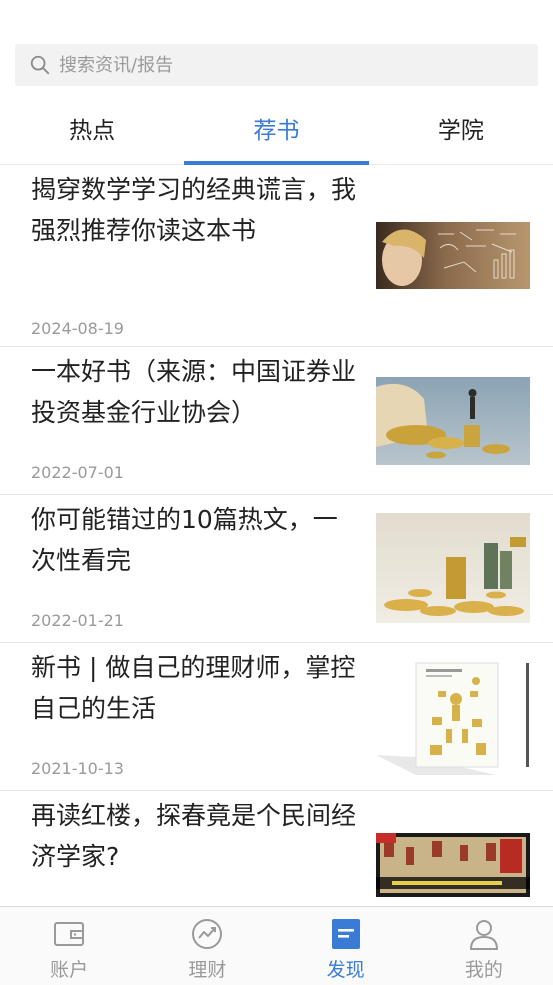  Describe the element at coordinates (77, 328) in the screenshot. I see `article-date: 2024-08-19` at that location.